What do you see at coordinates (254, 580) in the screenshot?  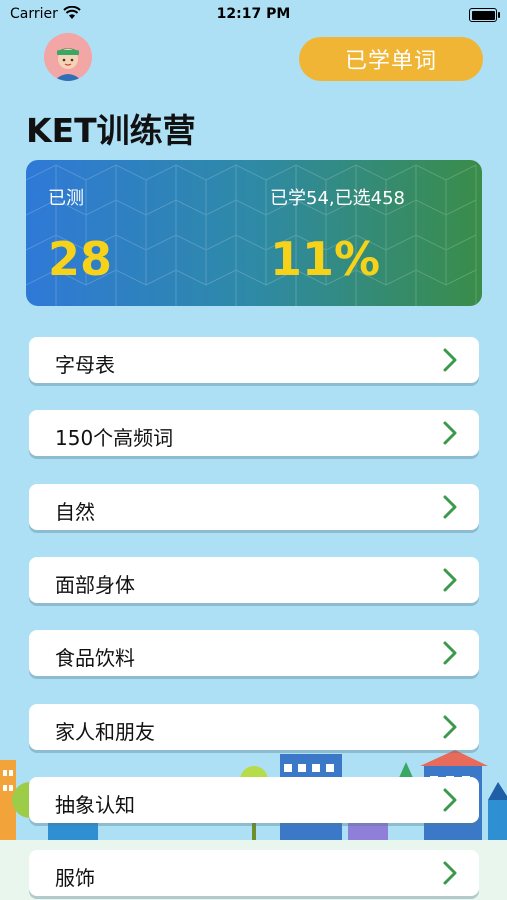 I see `menu-item: 面部身体` at bounding box center [254, 580].